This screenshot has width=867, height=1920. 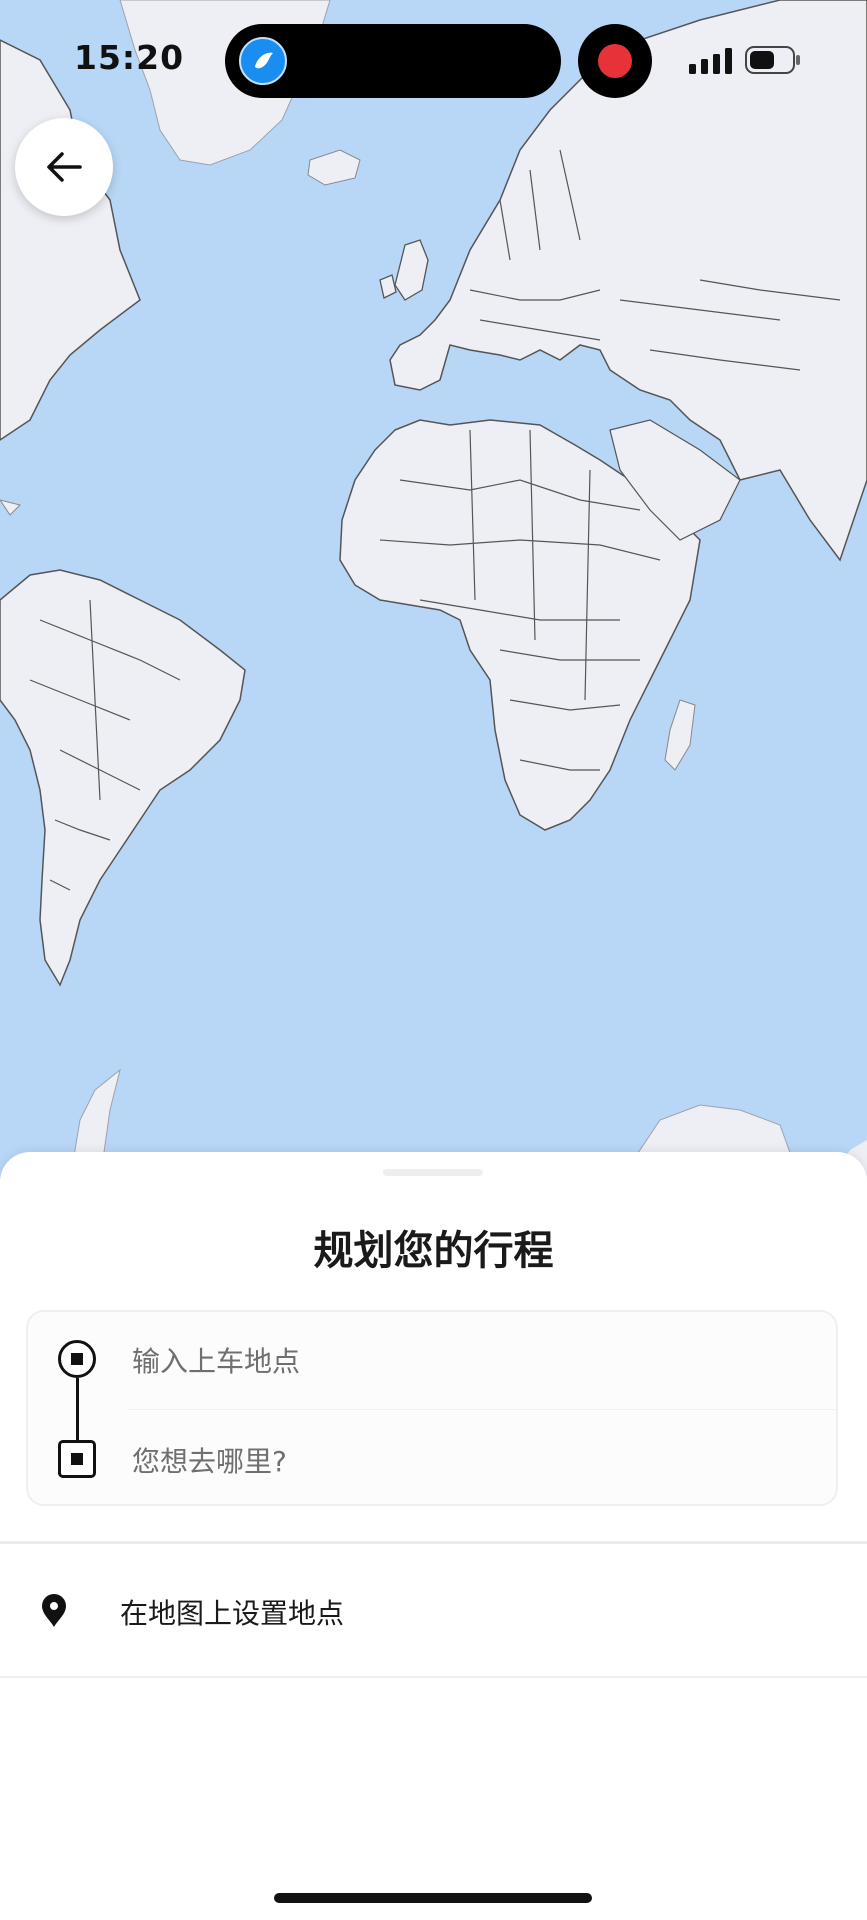 I want to click on row-divider, so click(x=433, y=1677).